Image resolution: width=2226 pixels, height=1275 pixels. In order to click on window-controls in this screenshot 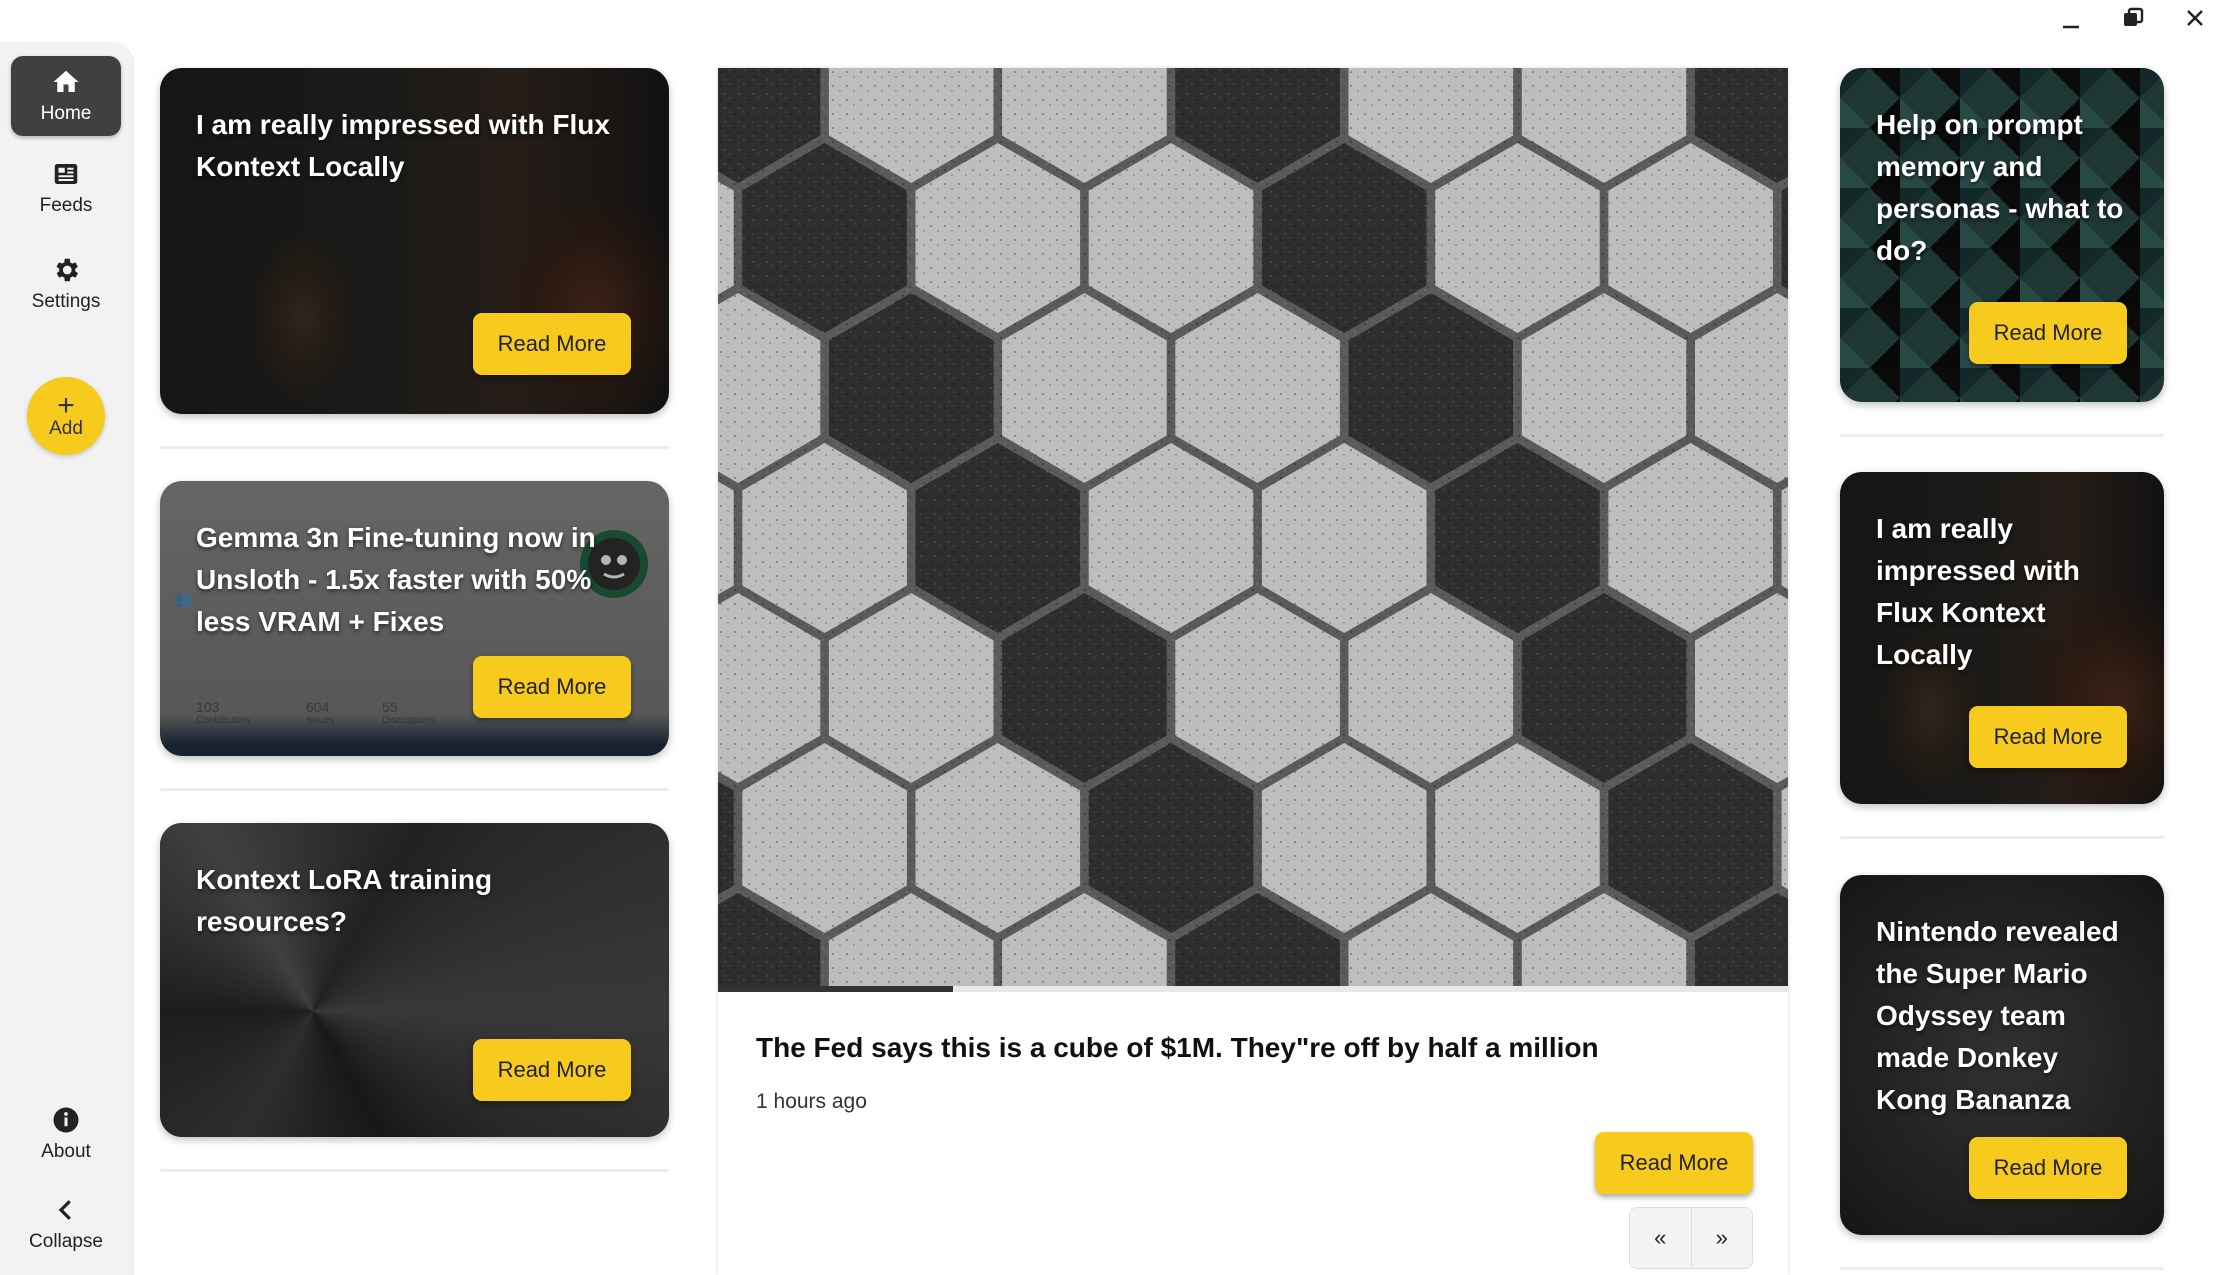, I will do `click(2133, 18)`.